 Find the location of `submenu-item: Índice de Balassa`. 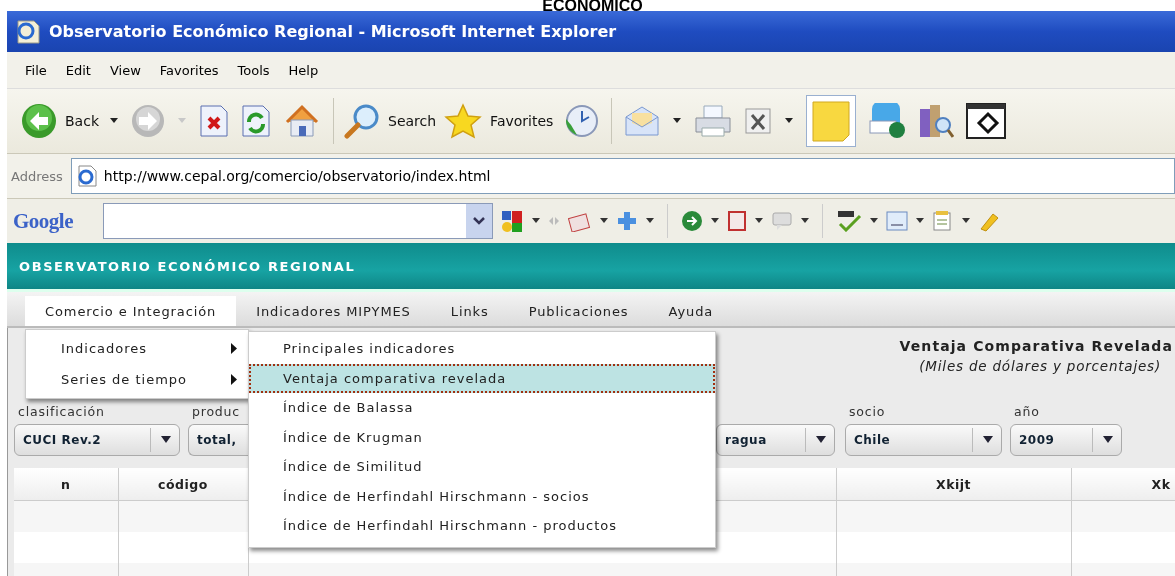

submenu-item: Índice de Balassa is located at coordinates (482, 408).